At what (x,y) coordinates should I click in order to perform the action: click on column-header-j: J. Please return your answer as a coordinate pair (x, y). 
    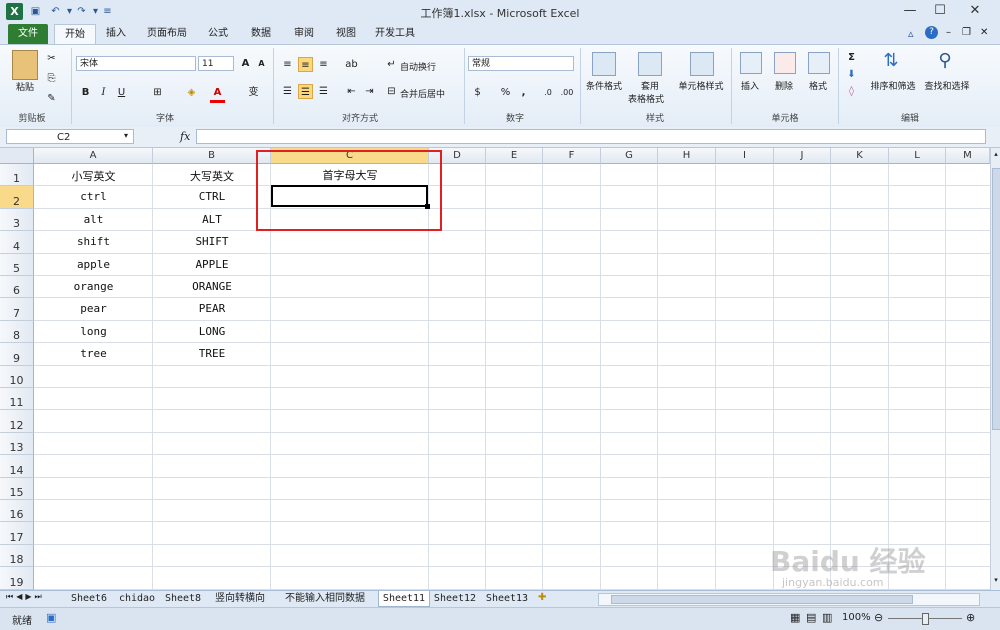
    Looking at the image, I should click on (802, 156).